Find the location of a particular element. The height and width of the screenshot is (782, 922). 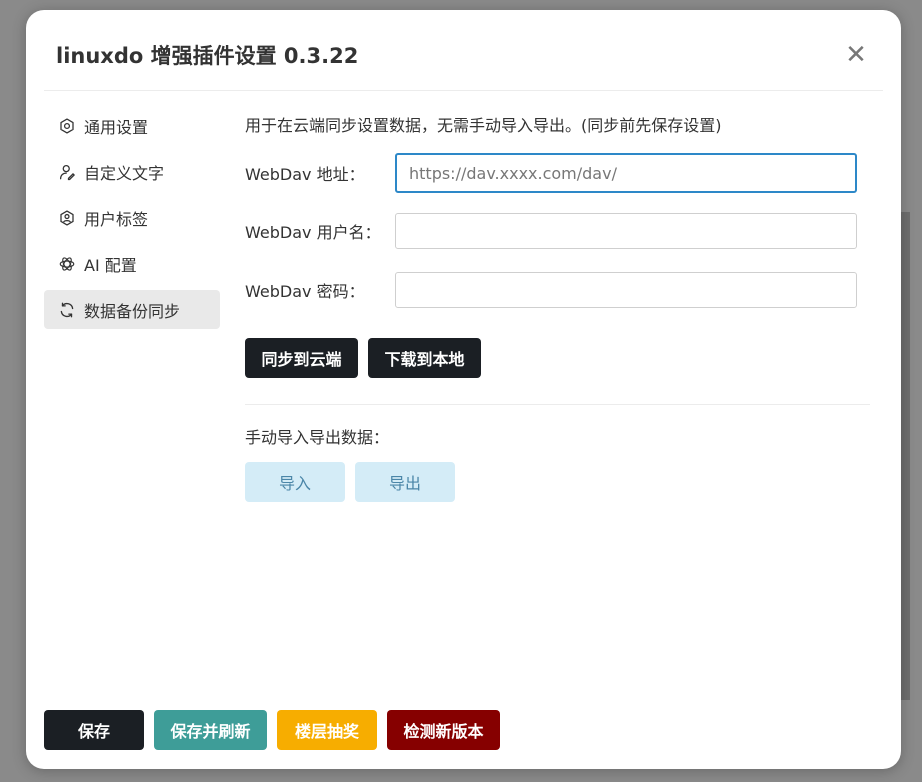

save-and-refresh-button: 保存并刷新 is located at coordinates (210, 730).